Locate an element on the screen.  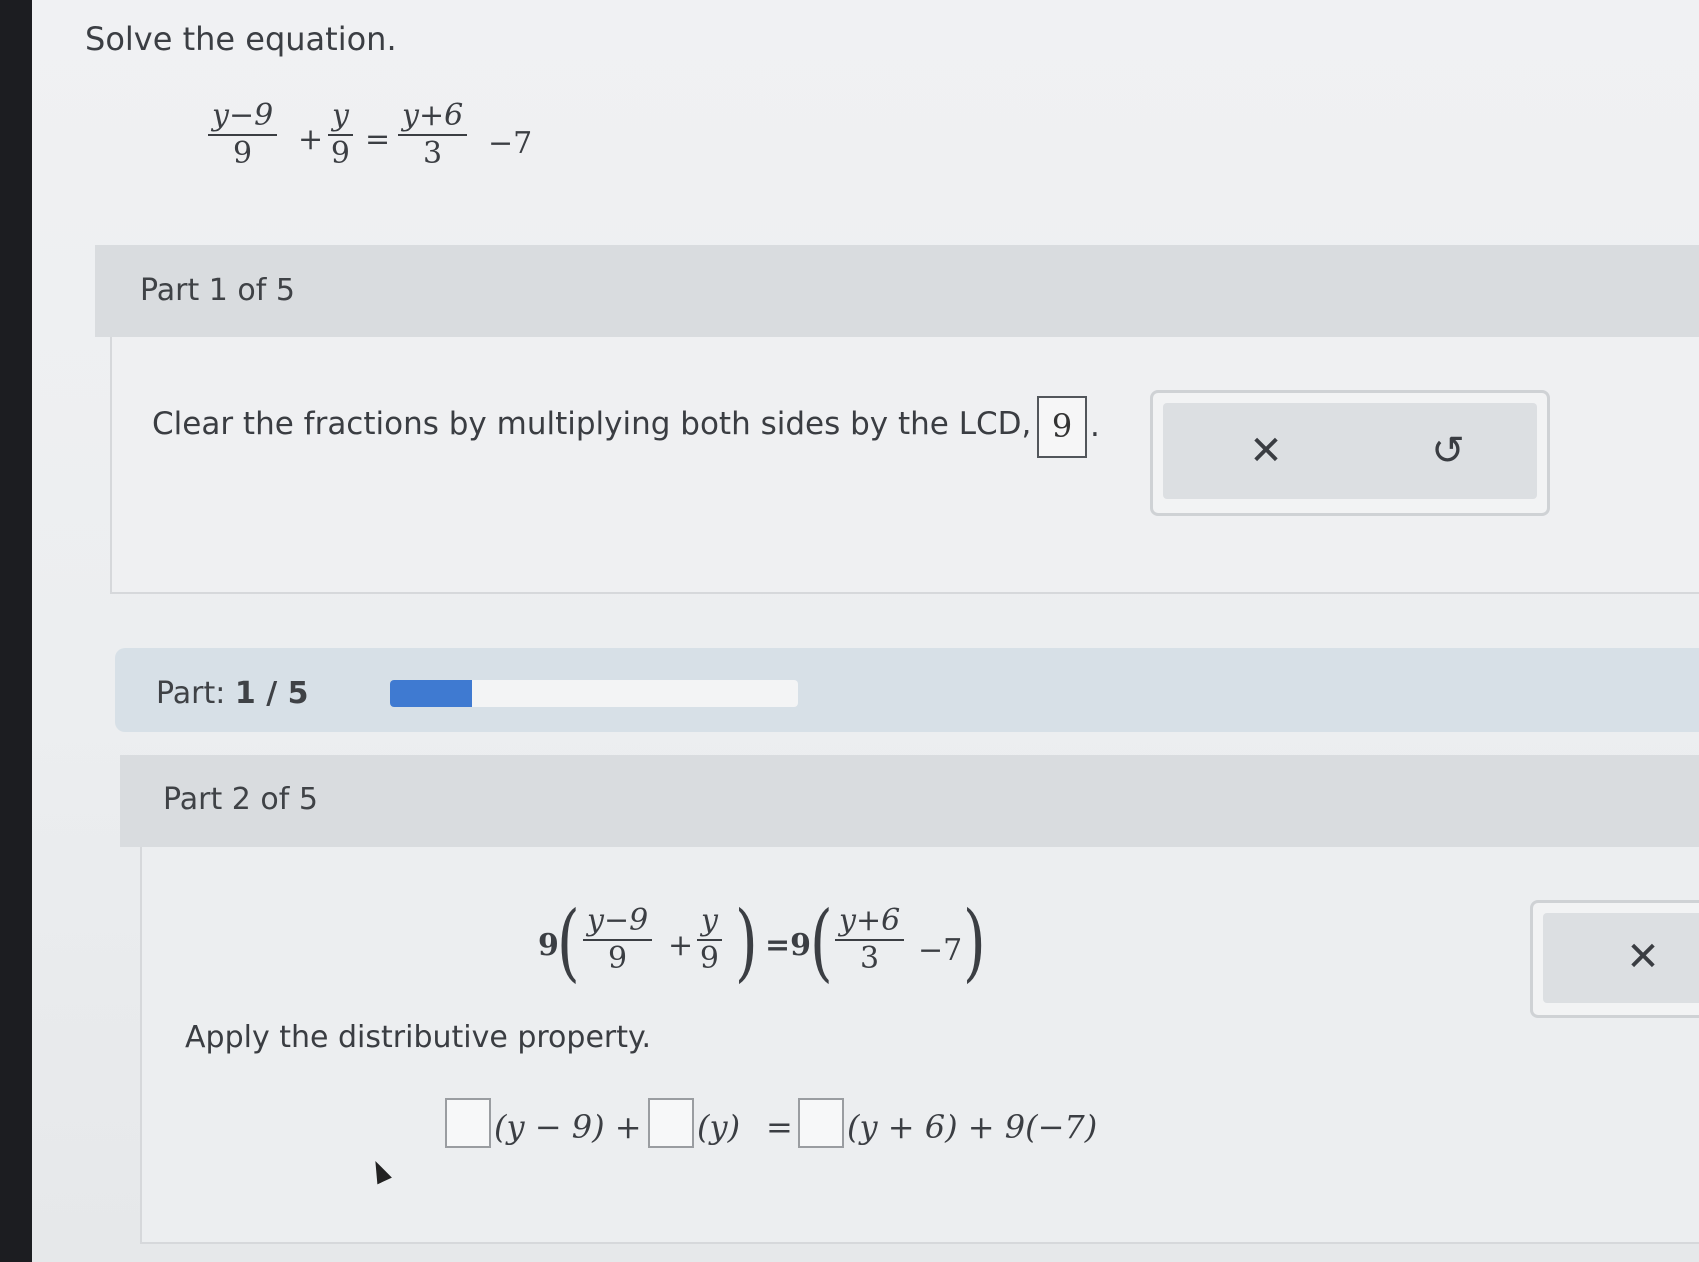
paren-open-right: ( is located at coordinates (821, 942).